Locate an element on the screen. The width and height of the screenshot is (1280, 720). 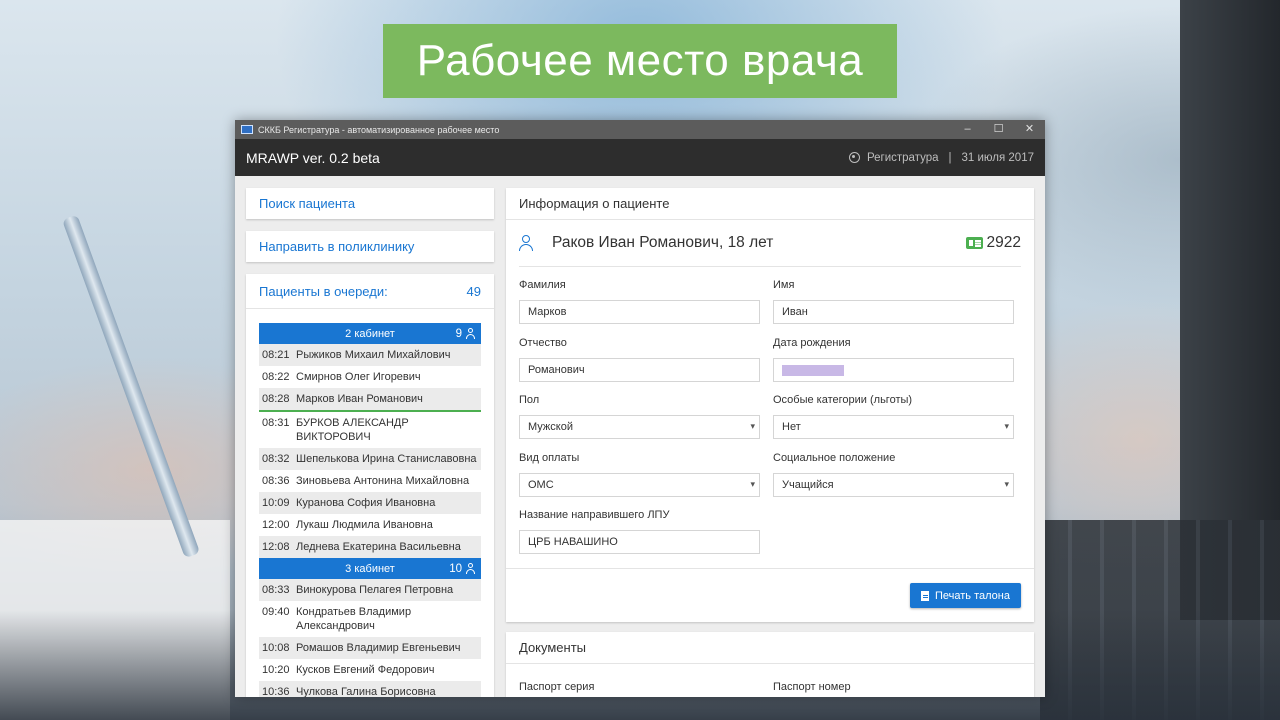
queue-row-selected: 08:28 Марков Иван Романович is located at coordinates (370, 400).